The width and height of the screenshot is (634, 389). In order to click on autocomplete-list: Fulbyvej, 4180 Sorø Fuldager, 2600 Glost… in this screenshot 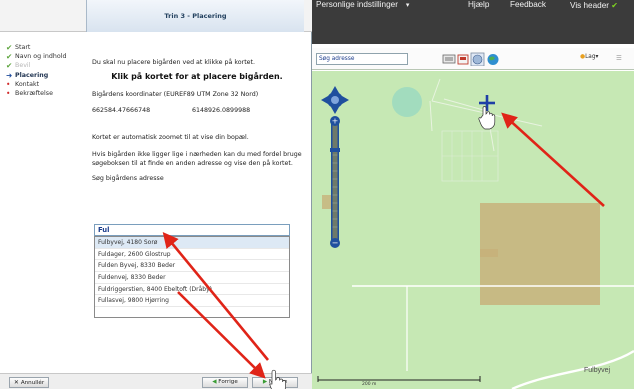, I will do `click(192, 277)`.